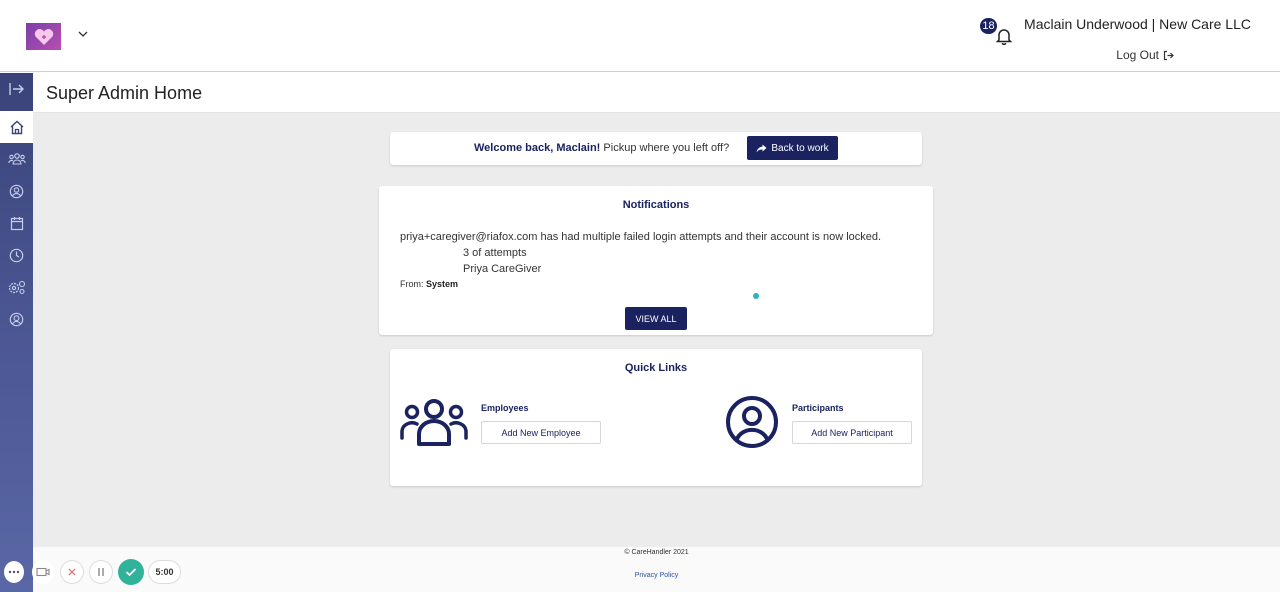  I want to click on notifications-button: 18, so click(998, 33).